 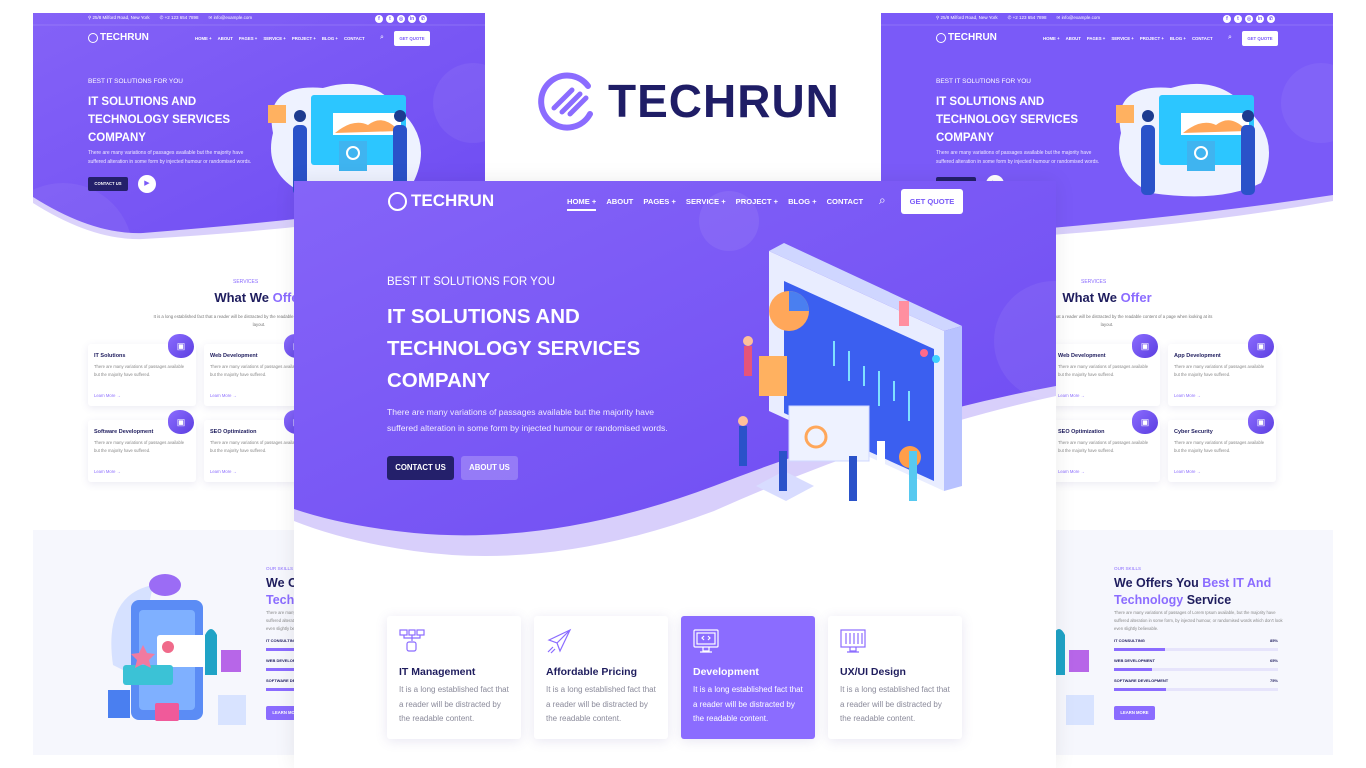 I want to click on play-icon: ▶, so click(x=147, y=183).